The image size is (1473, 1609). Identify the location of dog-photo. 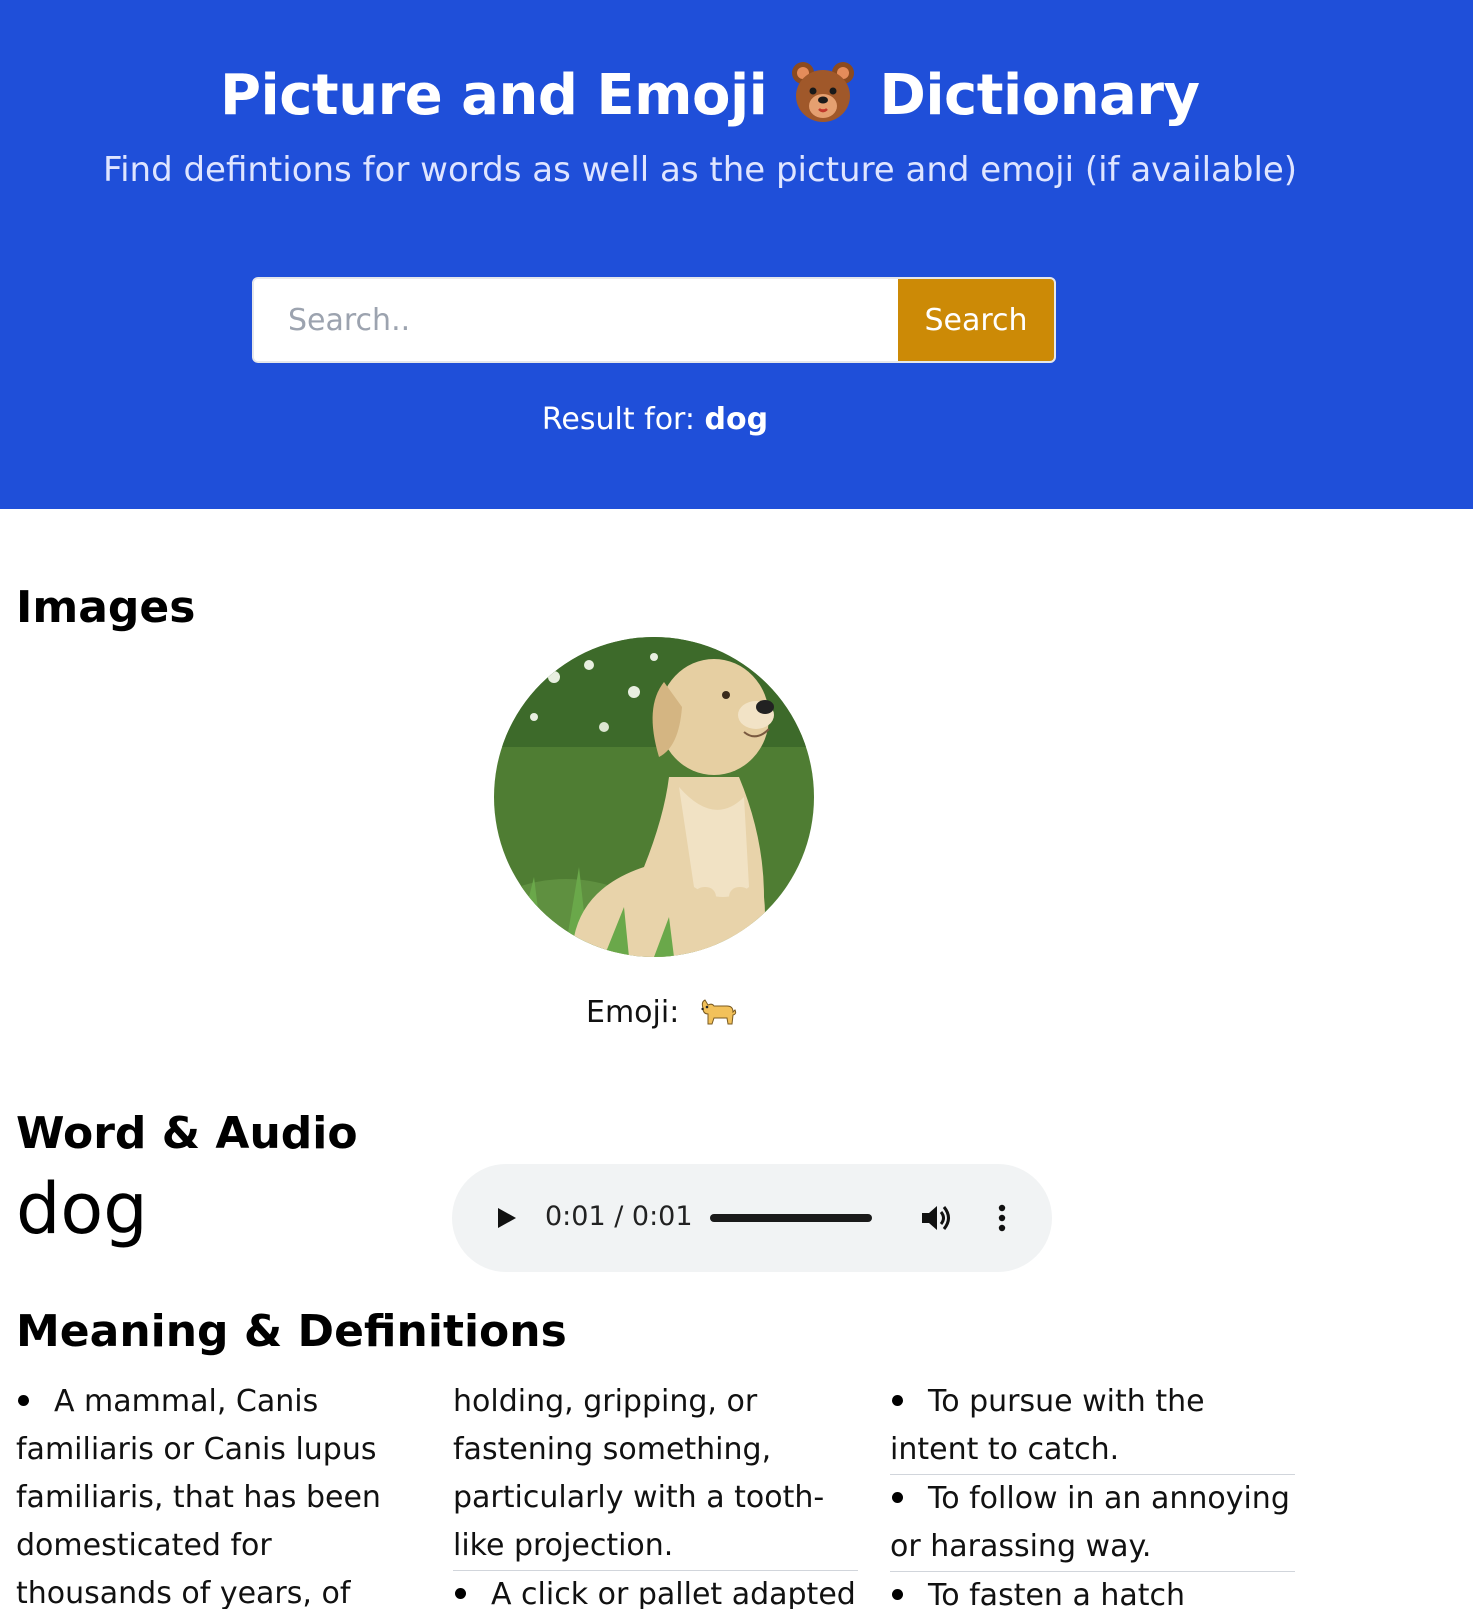
(654, 797).